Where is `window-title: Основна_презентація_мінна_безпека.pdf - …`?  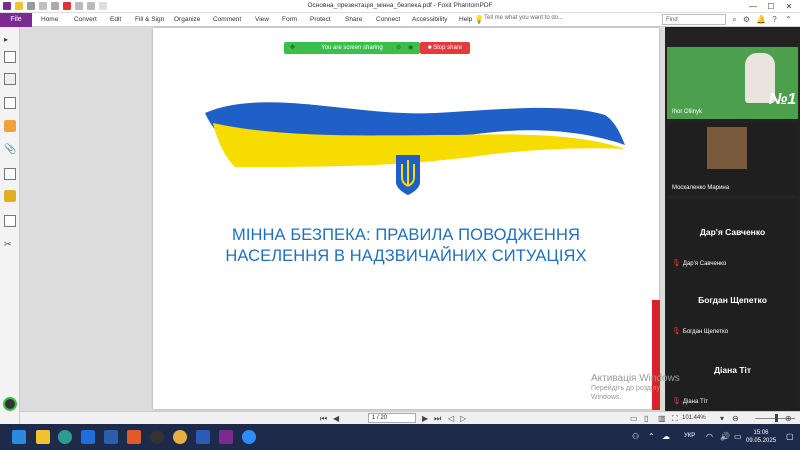 window-title: Основна_презентація_мінна_безпека.pdf - … is located at coordinates (400, 5).